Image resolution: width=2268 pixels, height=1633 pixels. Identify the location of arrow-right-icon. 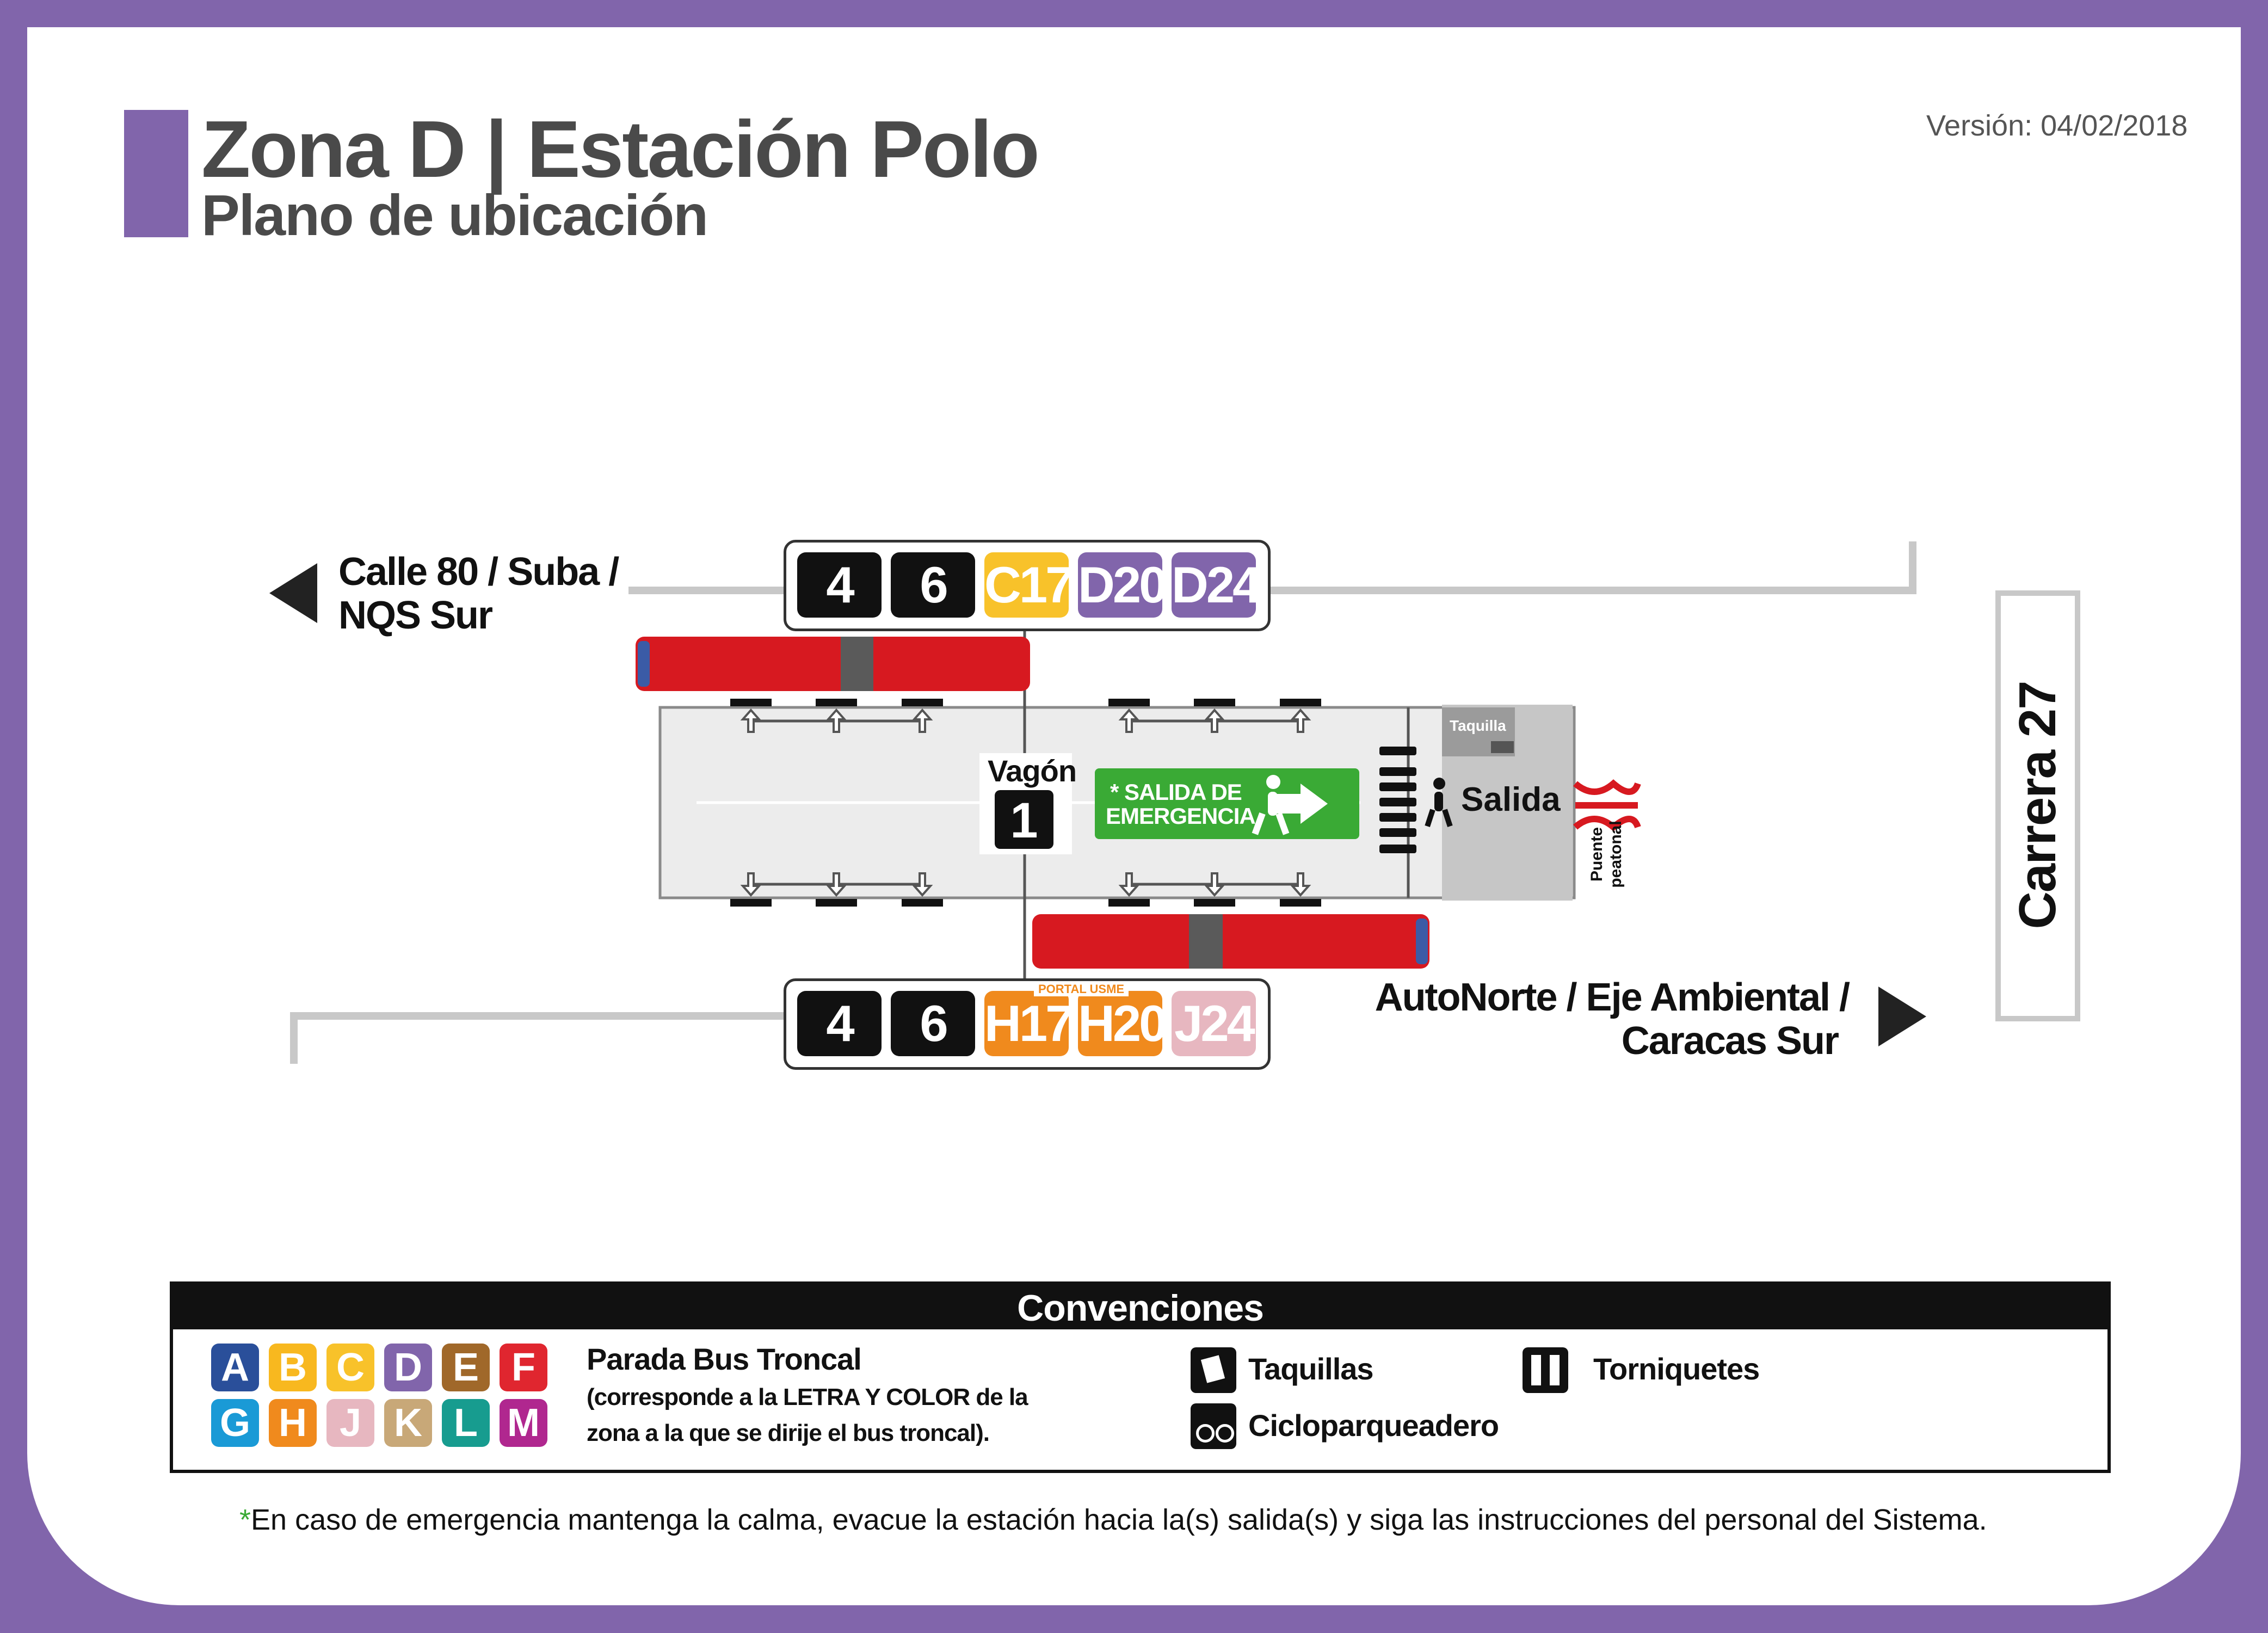
(1902, 1016).